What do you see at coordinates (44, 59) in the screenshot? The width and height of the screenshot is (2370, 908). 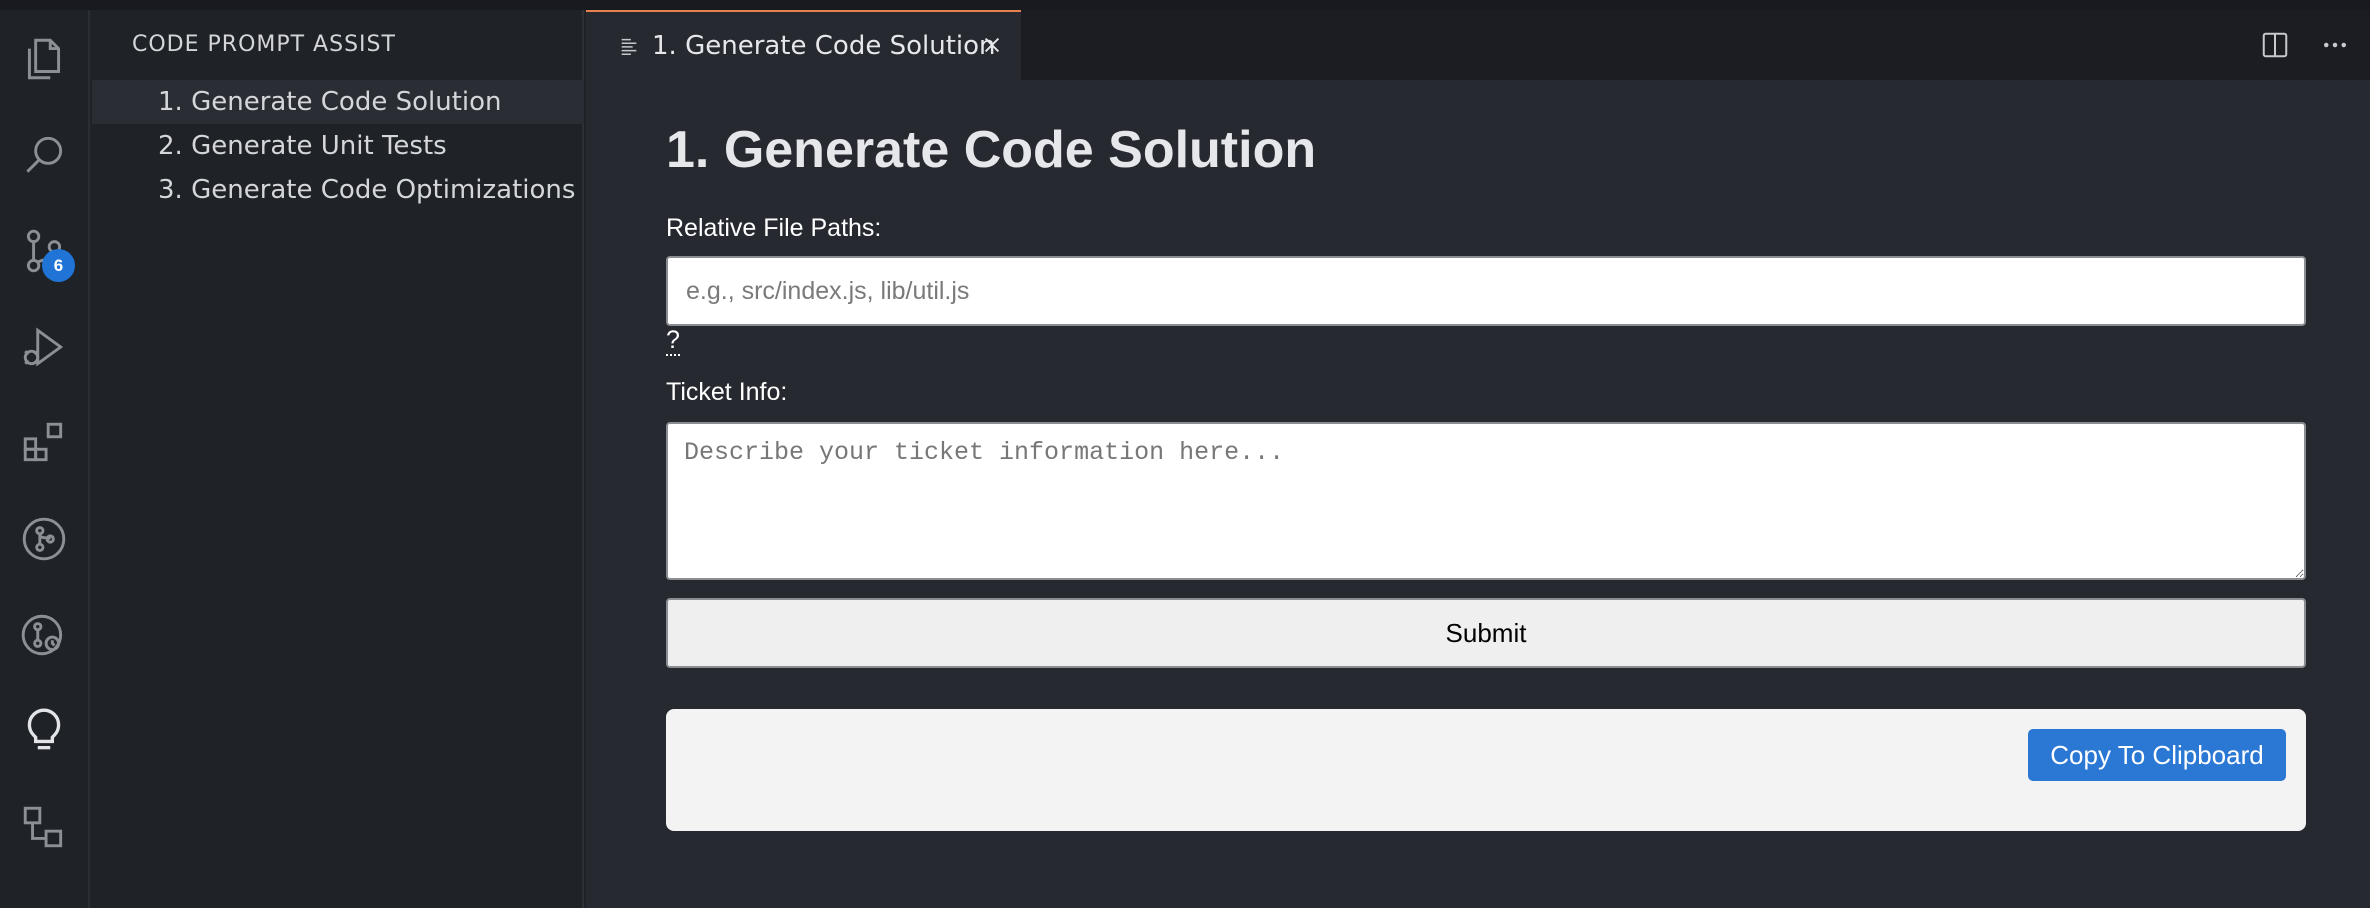 I see `explorer-icon` at bounding box center [44, 59].